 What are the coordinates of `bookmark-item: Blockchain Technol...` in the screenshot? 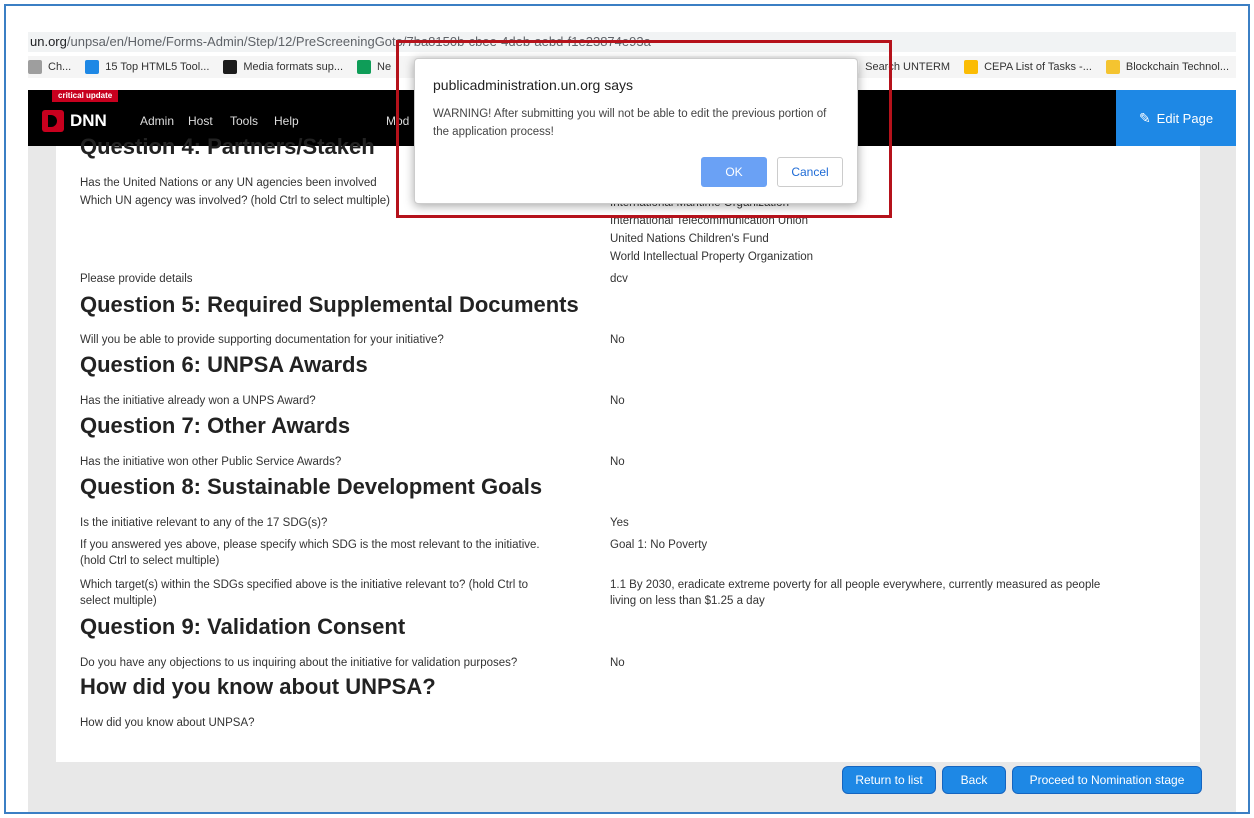 It's located at (1167, 67).